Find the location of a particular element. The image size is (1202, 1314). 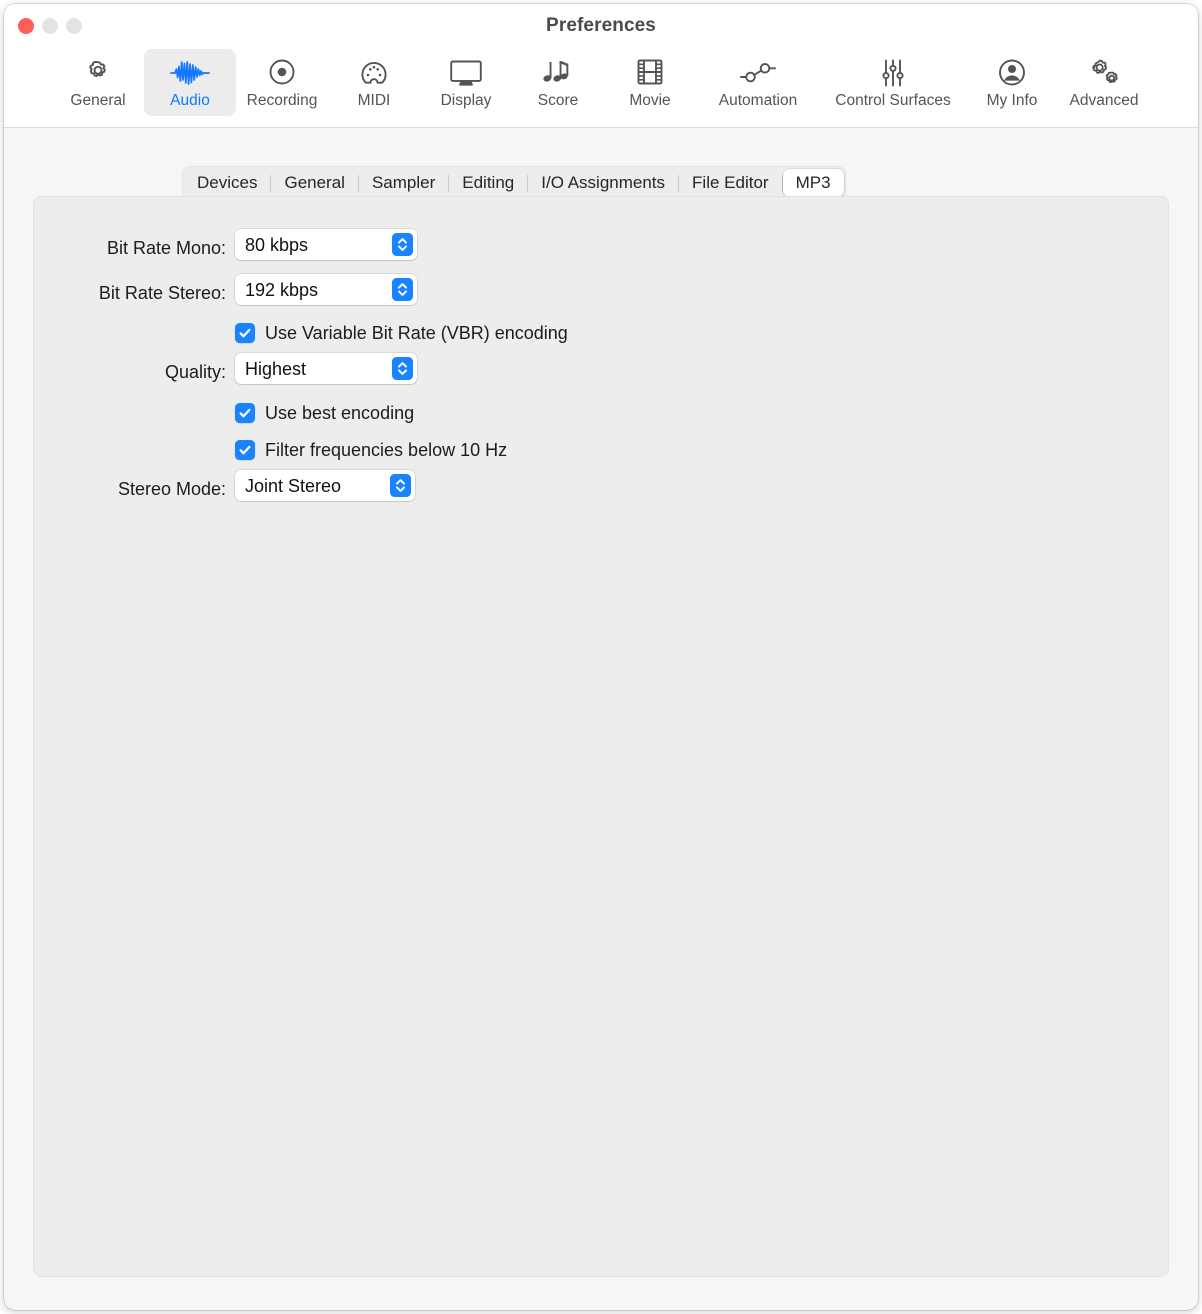

bit-rate-mono-value: 80 kbps is located at coordinates (277, 244).